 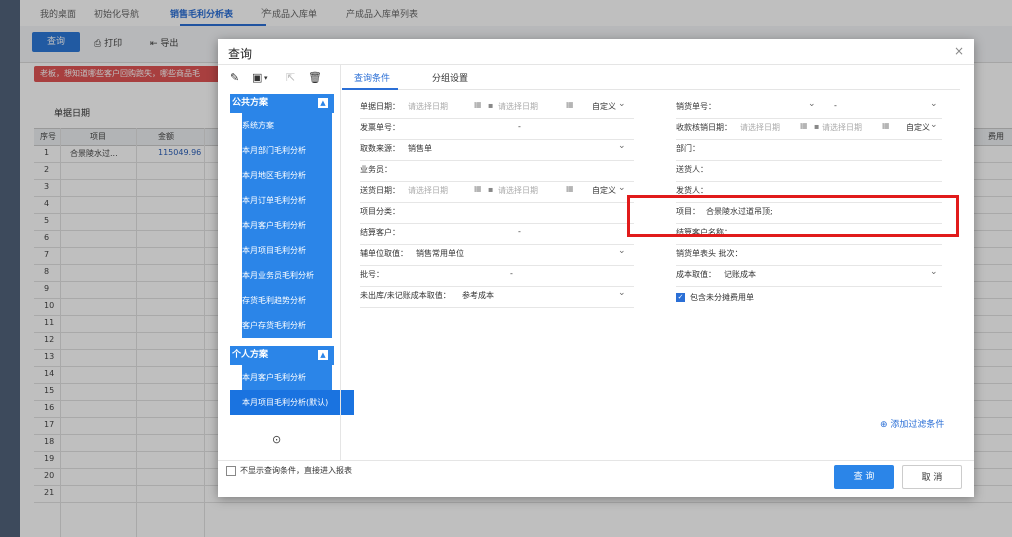 What do you see at coordinates (276, 439) in the screenshot?
I see `back-circle-icon: ⊙` at bounding box center [276, 439].